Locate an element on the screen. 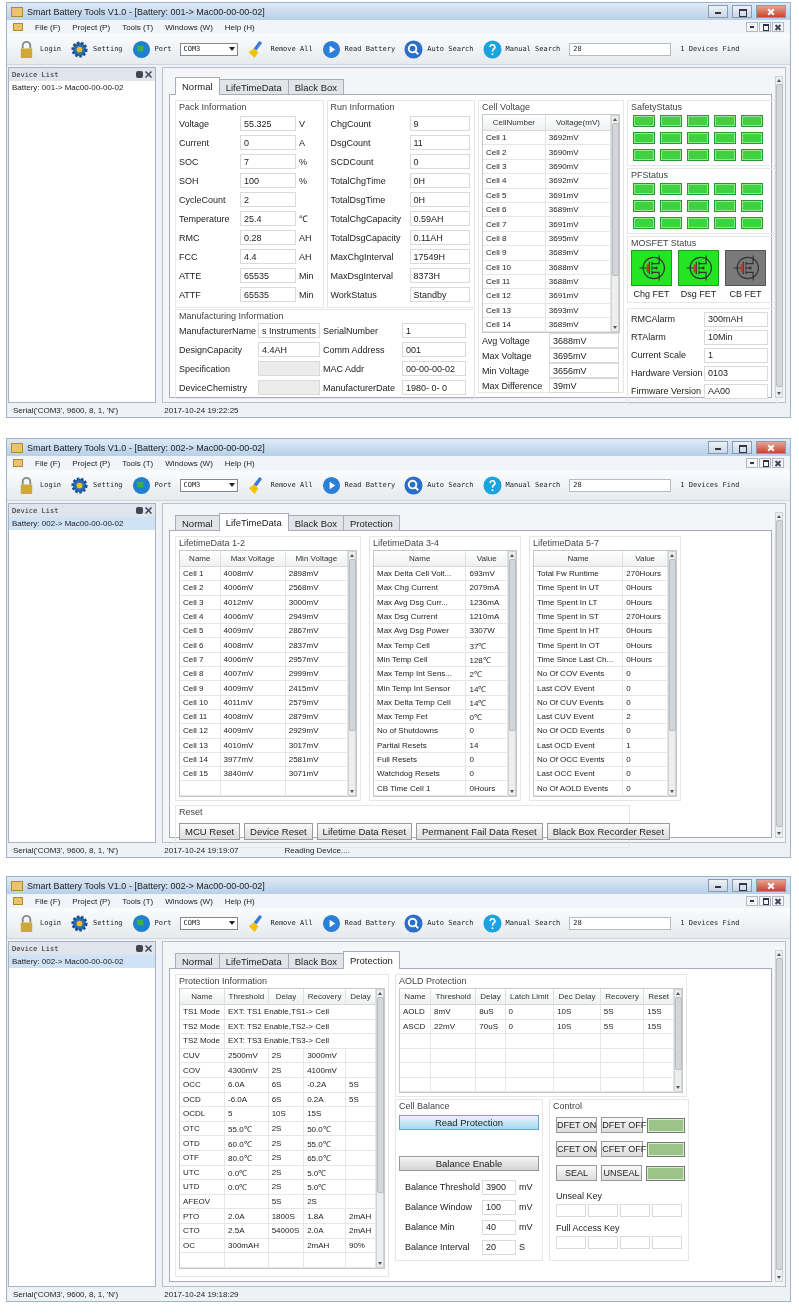 This screenshot has height=1316, width=799. column-header: Voltage(mV) is located at coordinates (578, 123).